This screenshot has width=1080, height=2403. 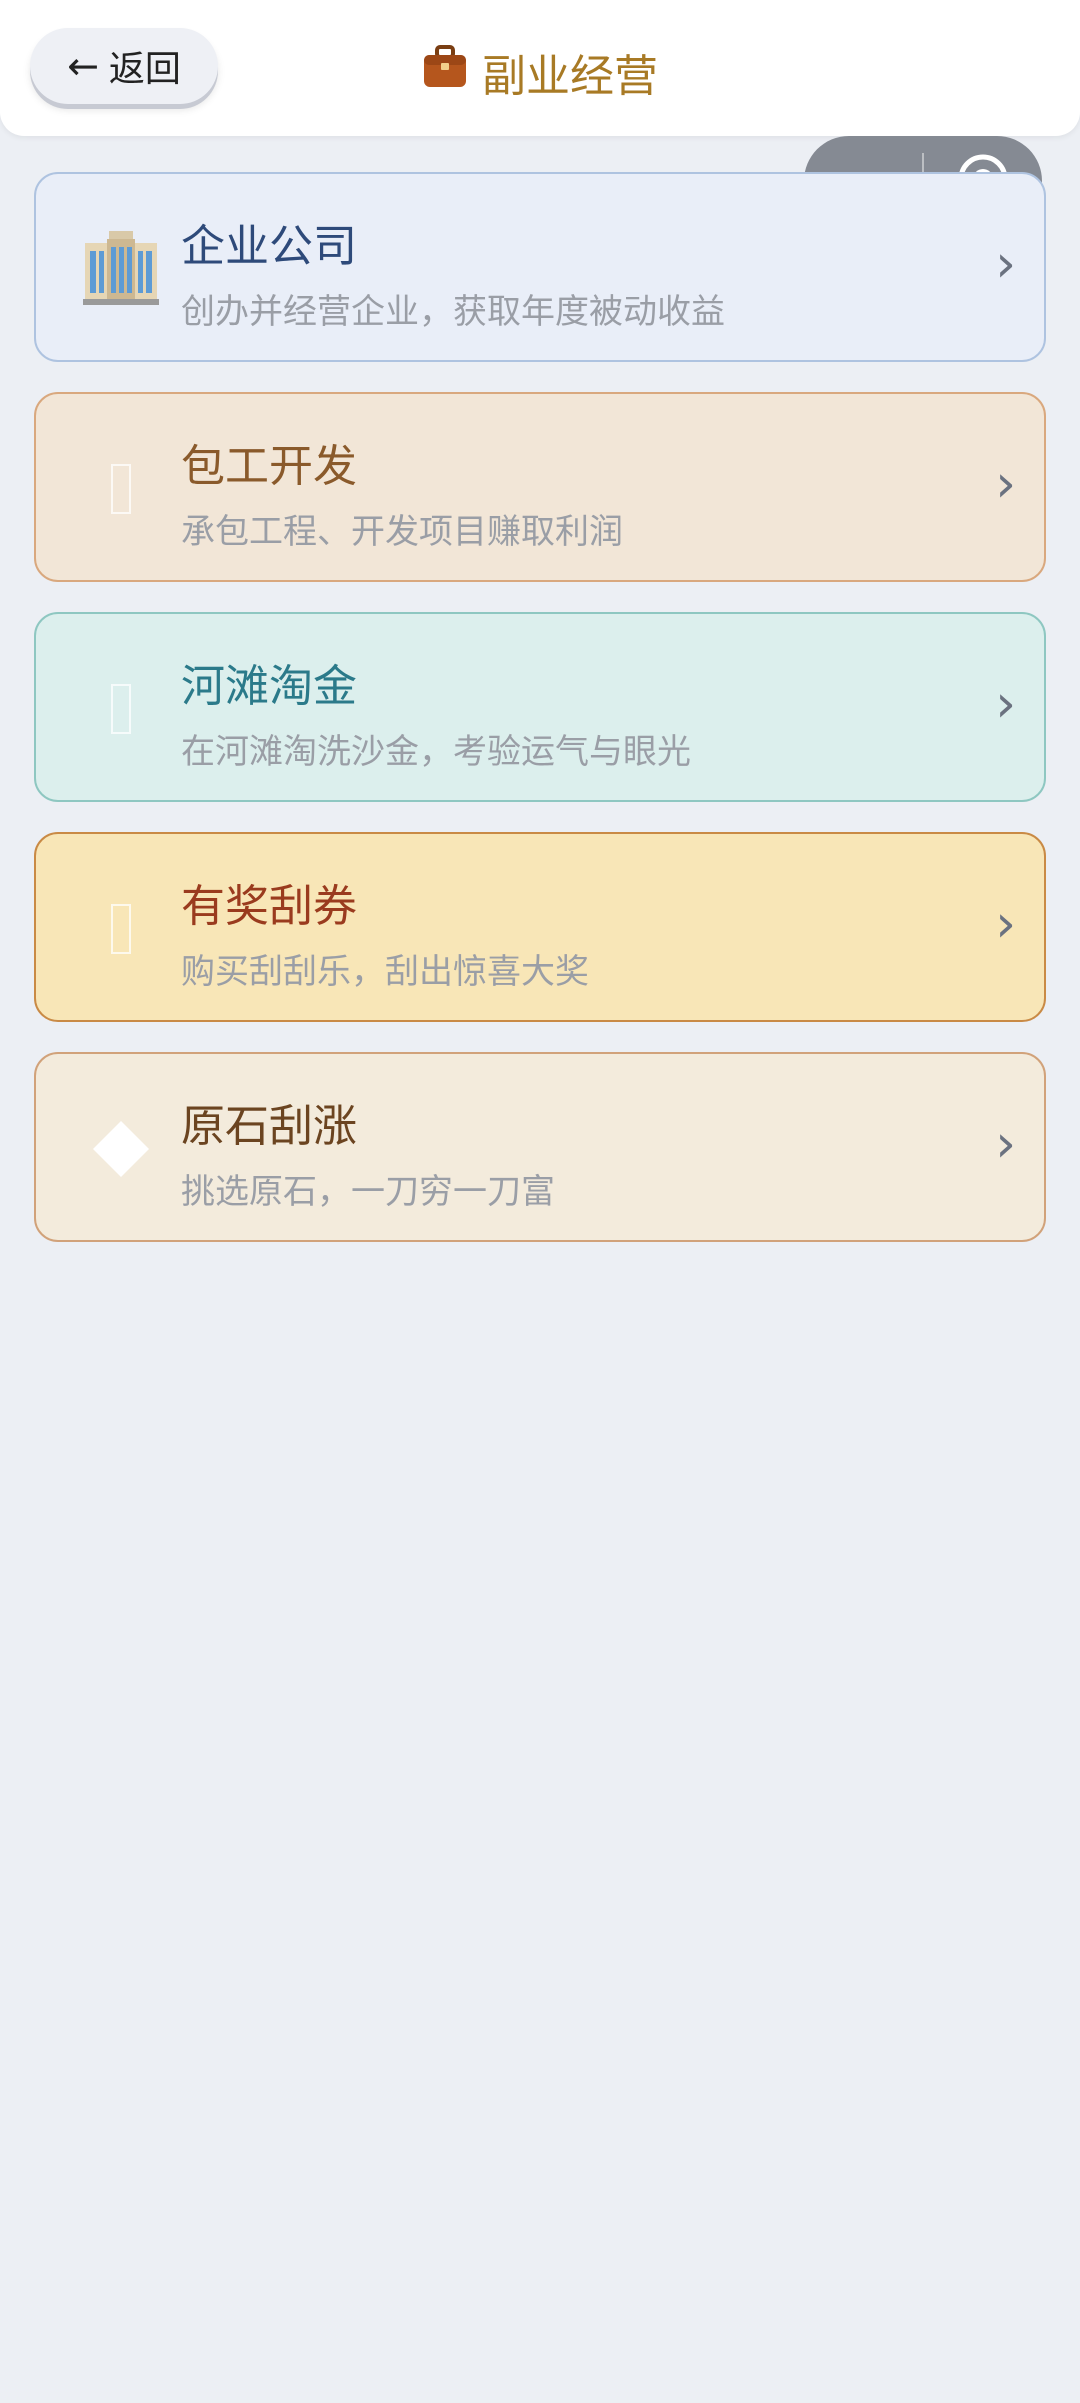 What do you see at coordinates (121, 1149) in the screenshot?
I see `gemstone-icon` at bounding box center [121, 1149].